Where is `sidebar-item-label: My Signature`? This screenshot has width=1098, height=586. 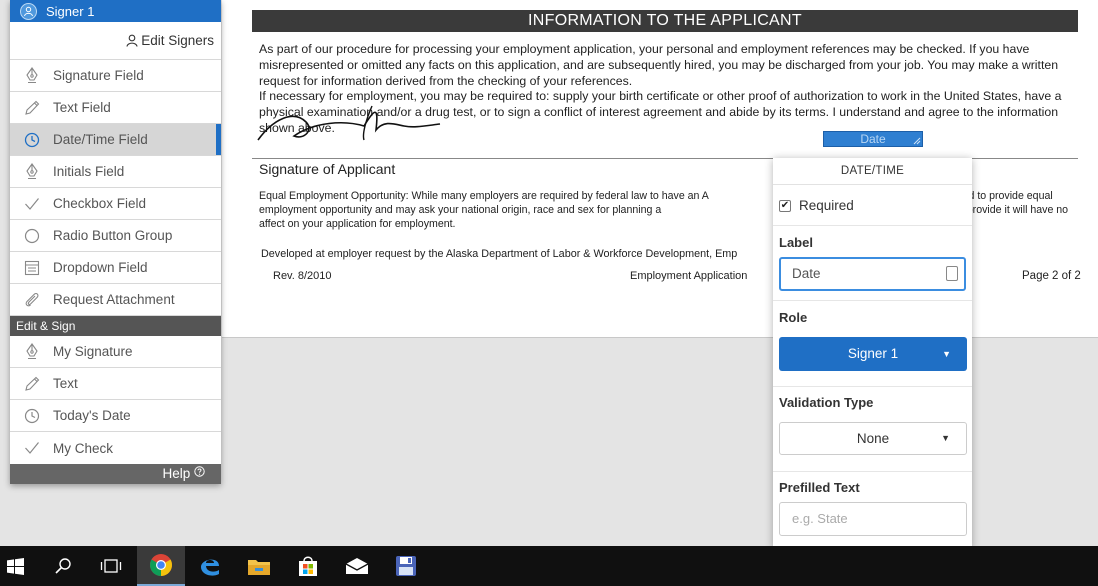 sidebar-item-label: My Signature is located at coordinates (93, 351).